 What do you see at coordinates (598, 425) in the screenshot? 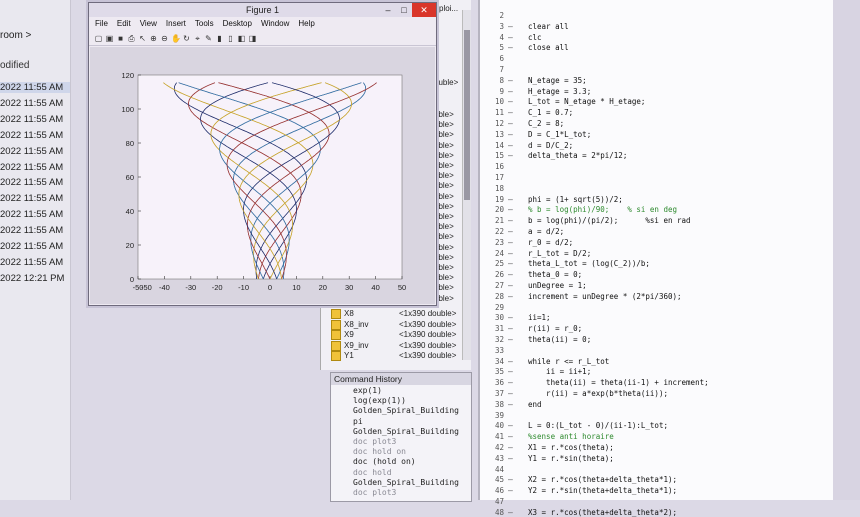
I see `code-line: L = 0:(L_tot - 0)/(ii-1):L_tot;` at bounding box center [598, 425].